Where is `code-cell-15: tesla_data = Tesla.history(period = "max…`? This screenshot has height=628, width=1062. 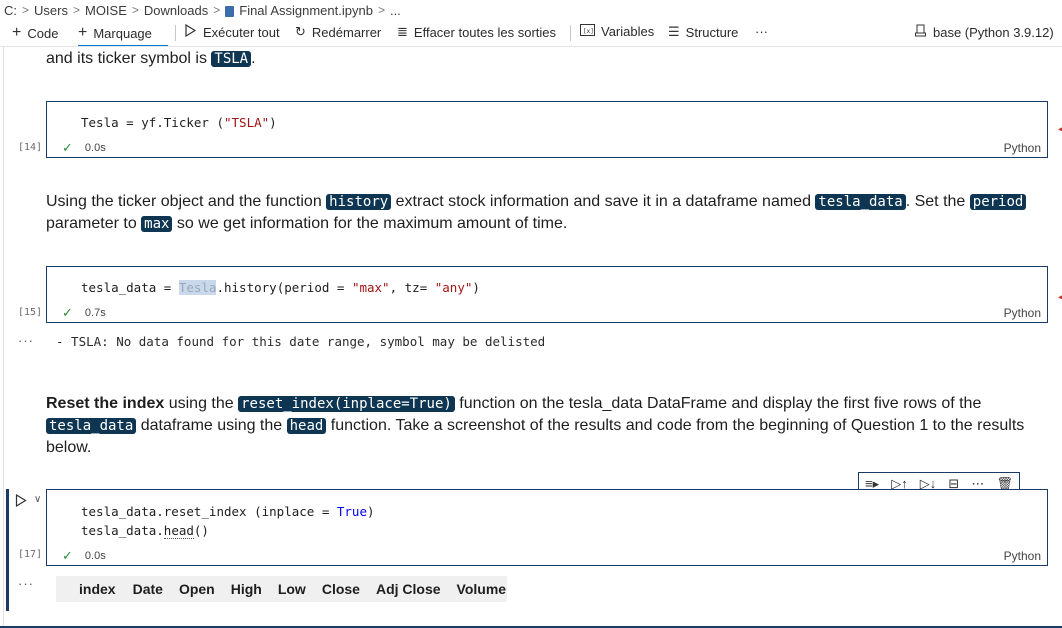 code-cell-15: tesla_data = Tesla.history(period = "max… is located at coordinates (547, 294).